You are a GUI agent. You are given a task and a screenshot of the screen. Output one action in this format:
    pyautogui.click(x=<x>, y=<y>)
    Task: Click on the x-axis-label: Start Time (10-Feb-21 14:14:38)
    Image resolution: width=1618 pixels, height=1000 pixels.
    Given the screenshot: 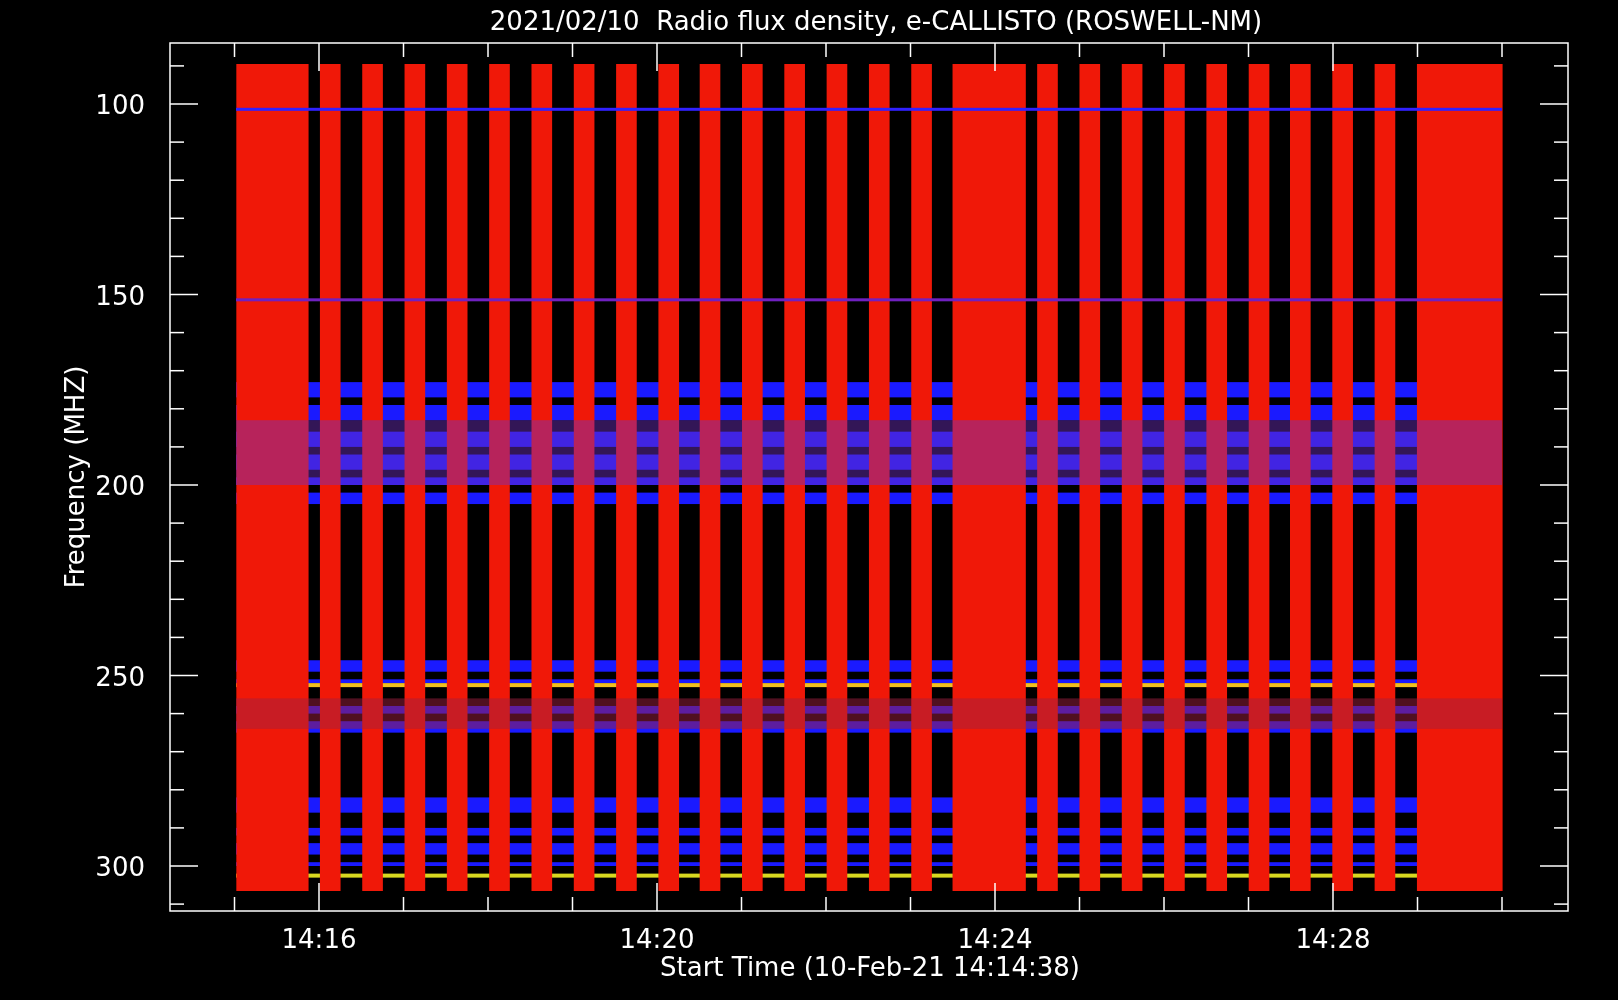 What is the action you would take?
    pyautogui.click(x=870, y=967)
    